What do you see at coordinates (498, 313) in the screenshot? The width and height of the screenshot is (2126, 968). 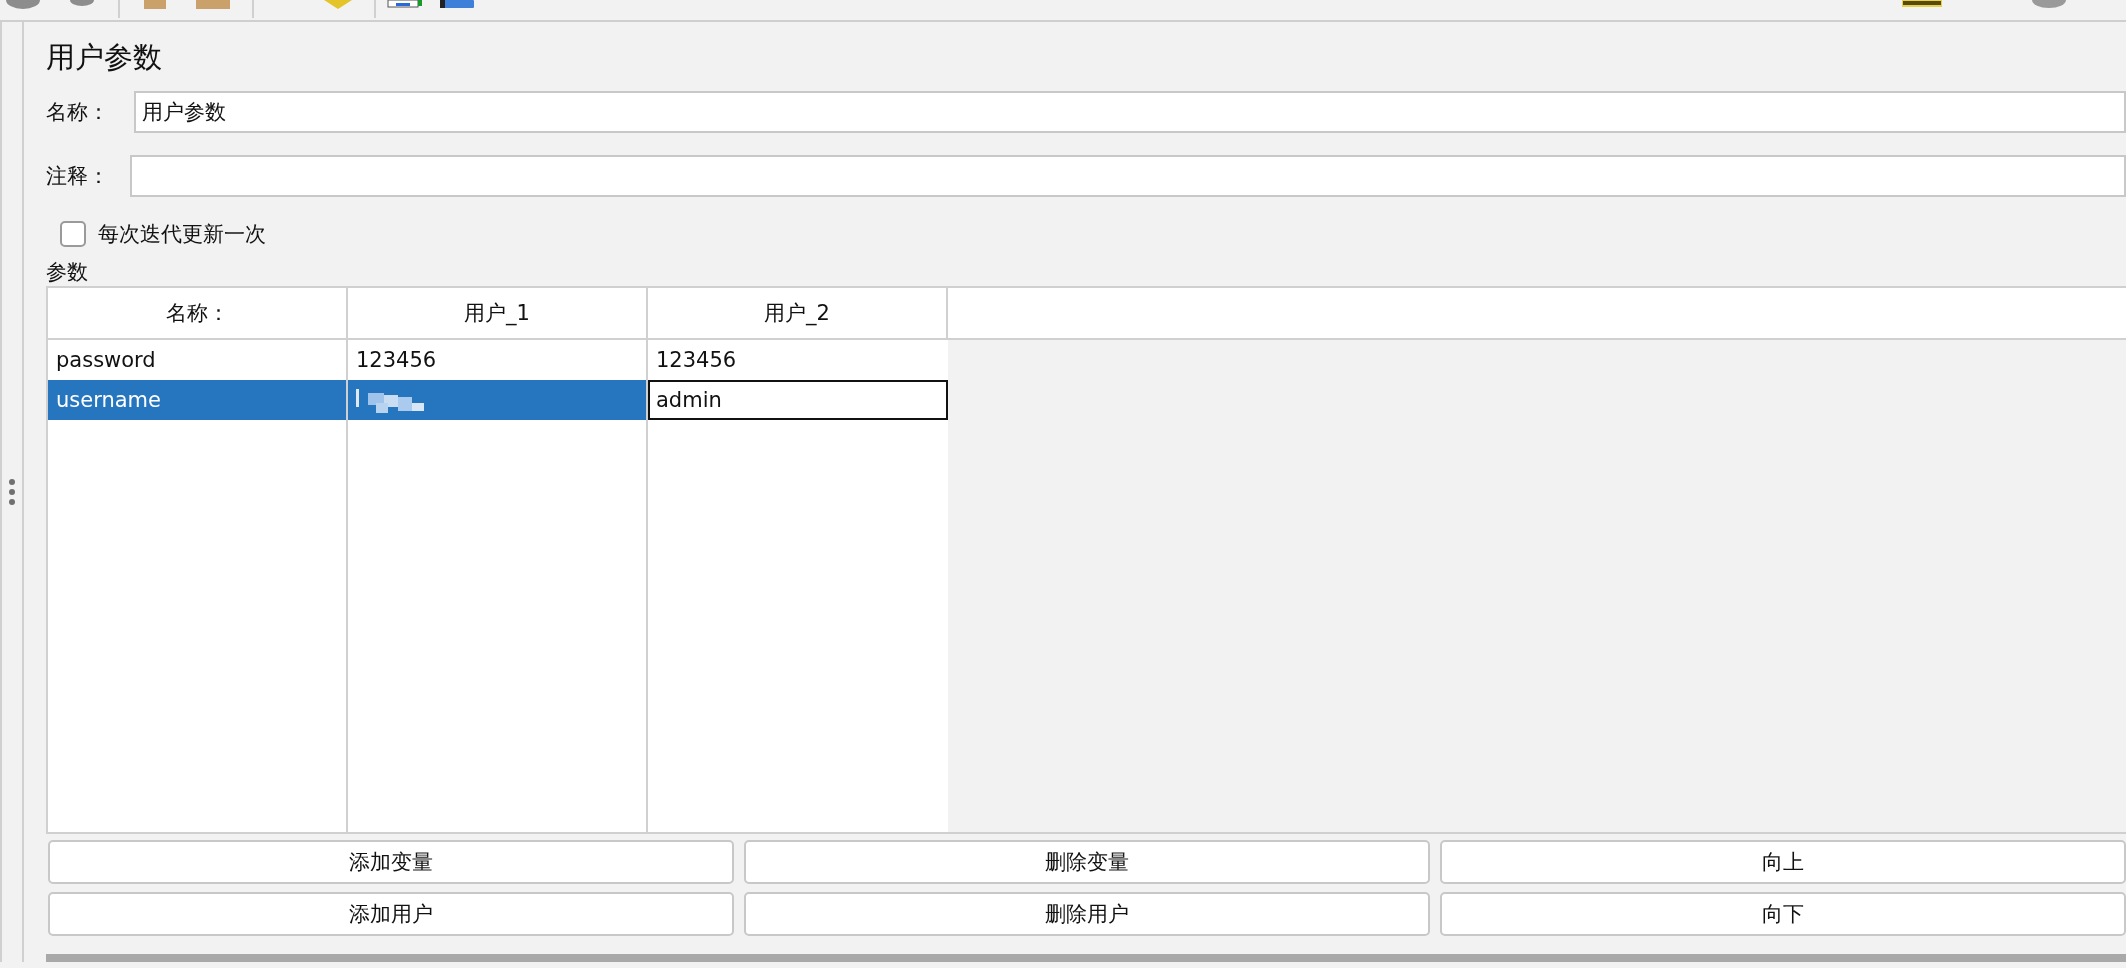 I see `column-header: 用户_1` at bounding box center [498, 313].